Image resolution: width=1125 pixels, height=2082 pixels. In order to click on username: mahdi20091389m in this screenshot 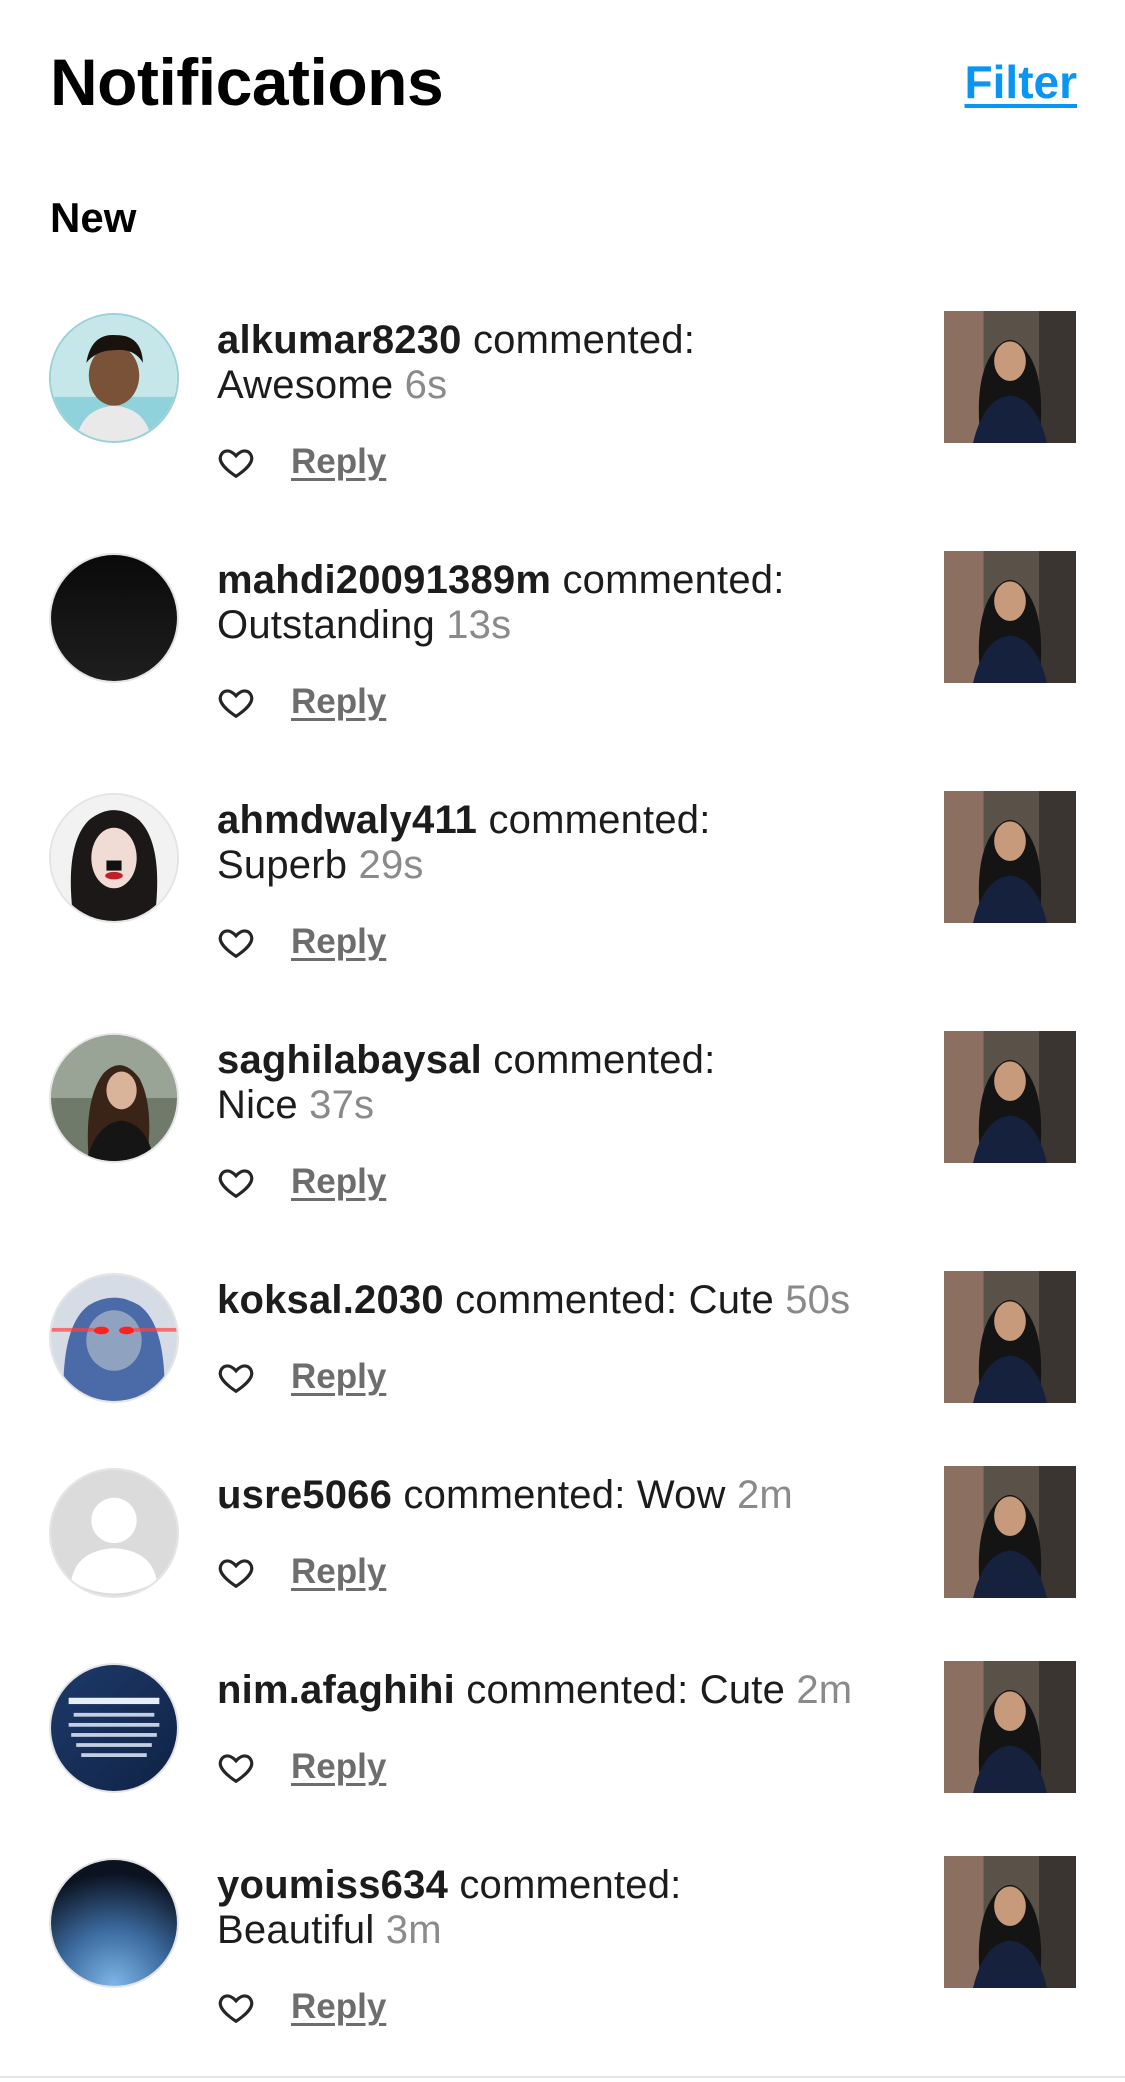, I will do `click(384, 580)`.